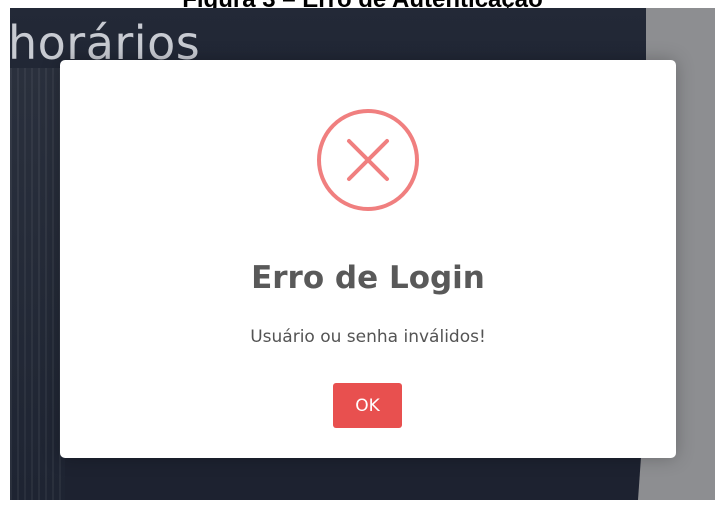 The image size is (725, 506). Describe the element at coordinates (367, 405) in the screenshot. I see `ok-button: OK` at that location.